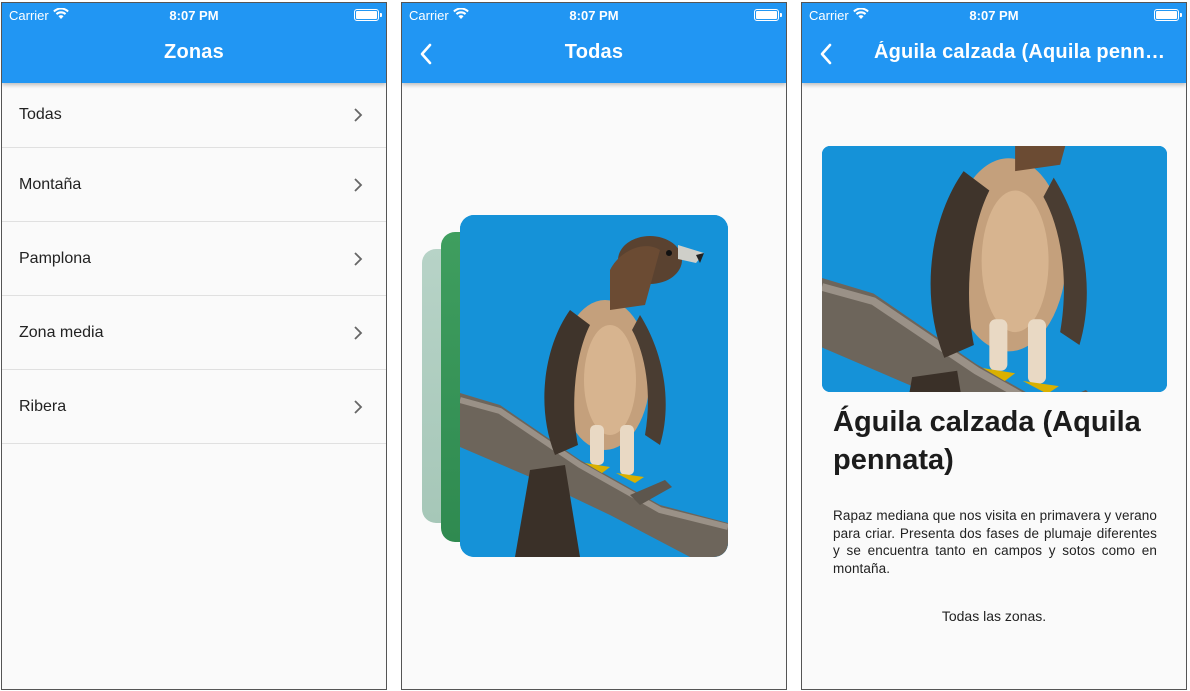  I want to click on page-title: Zonas, so click(194, 52).